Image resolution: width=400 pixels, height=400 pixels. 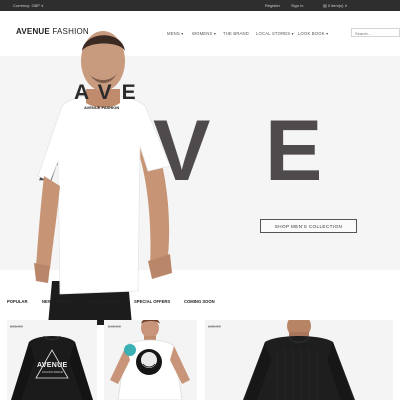 I want to click on sign-in-link: Sign In, so click(x=297, y=5).